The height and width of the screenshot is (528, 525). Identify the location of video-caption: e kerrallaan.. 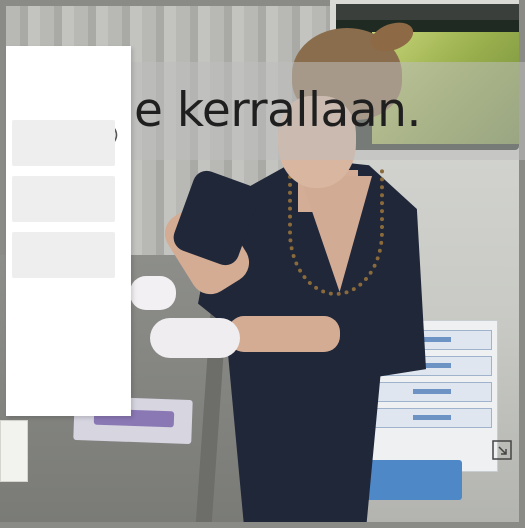
(277, 110).